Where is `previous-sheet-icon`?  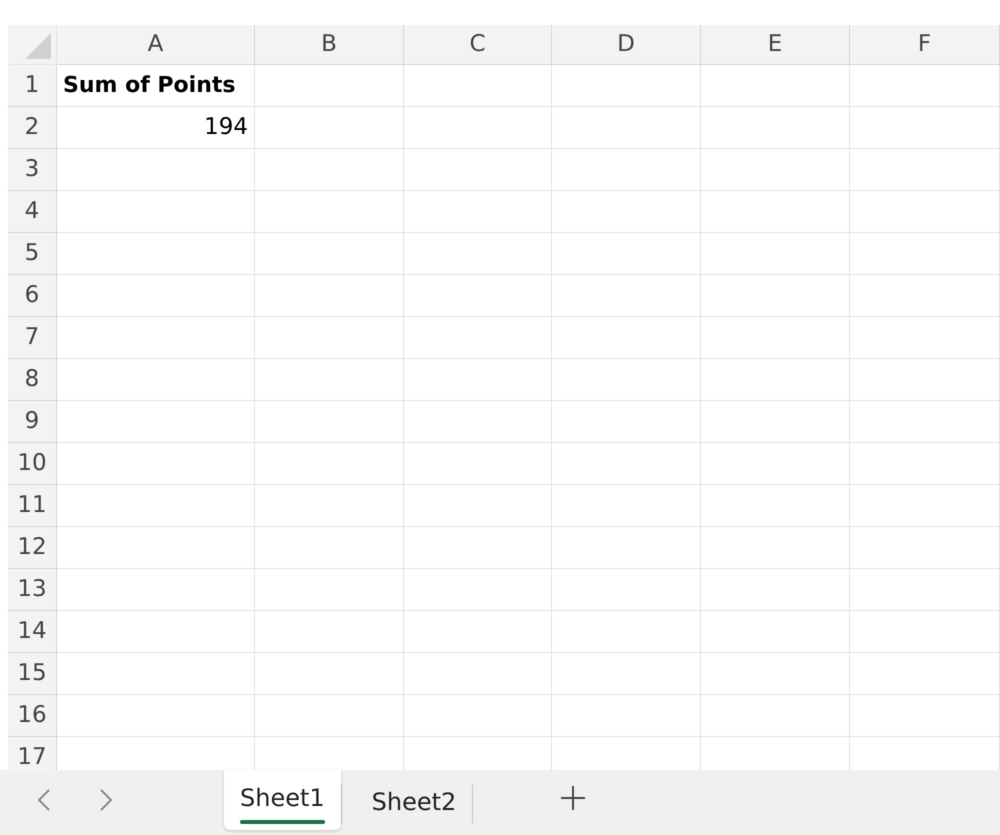 previous-sheet-icon is located at coordinates (44, 800).